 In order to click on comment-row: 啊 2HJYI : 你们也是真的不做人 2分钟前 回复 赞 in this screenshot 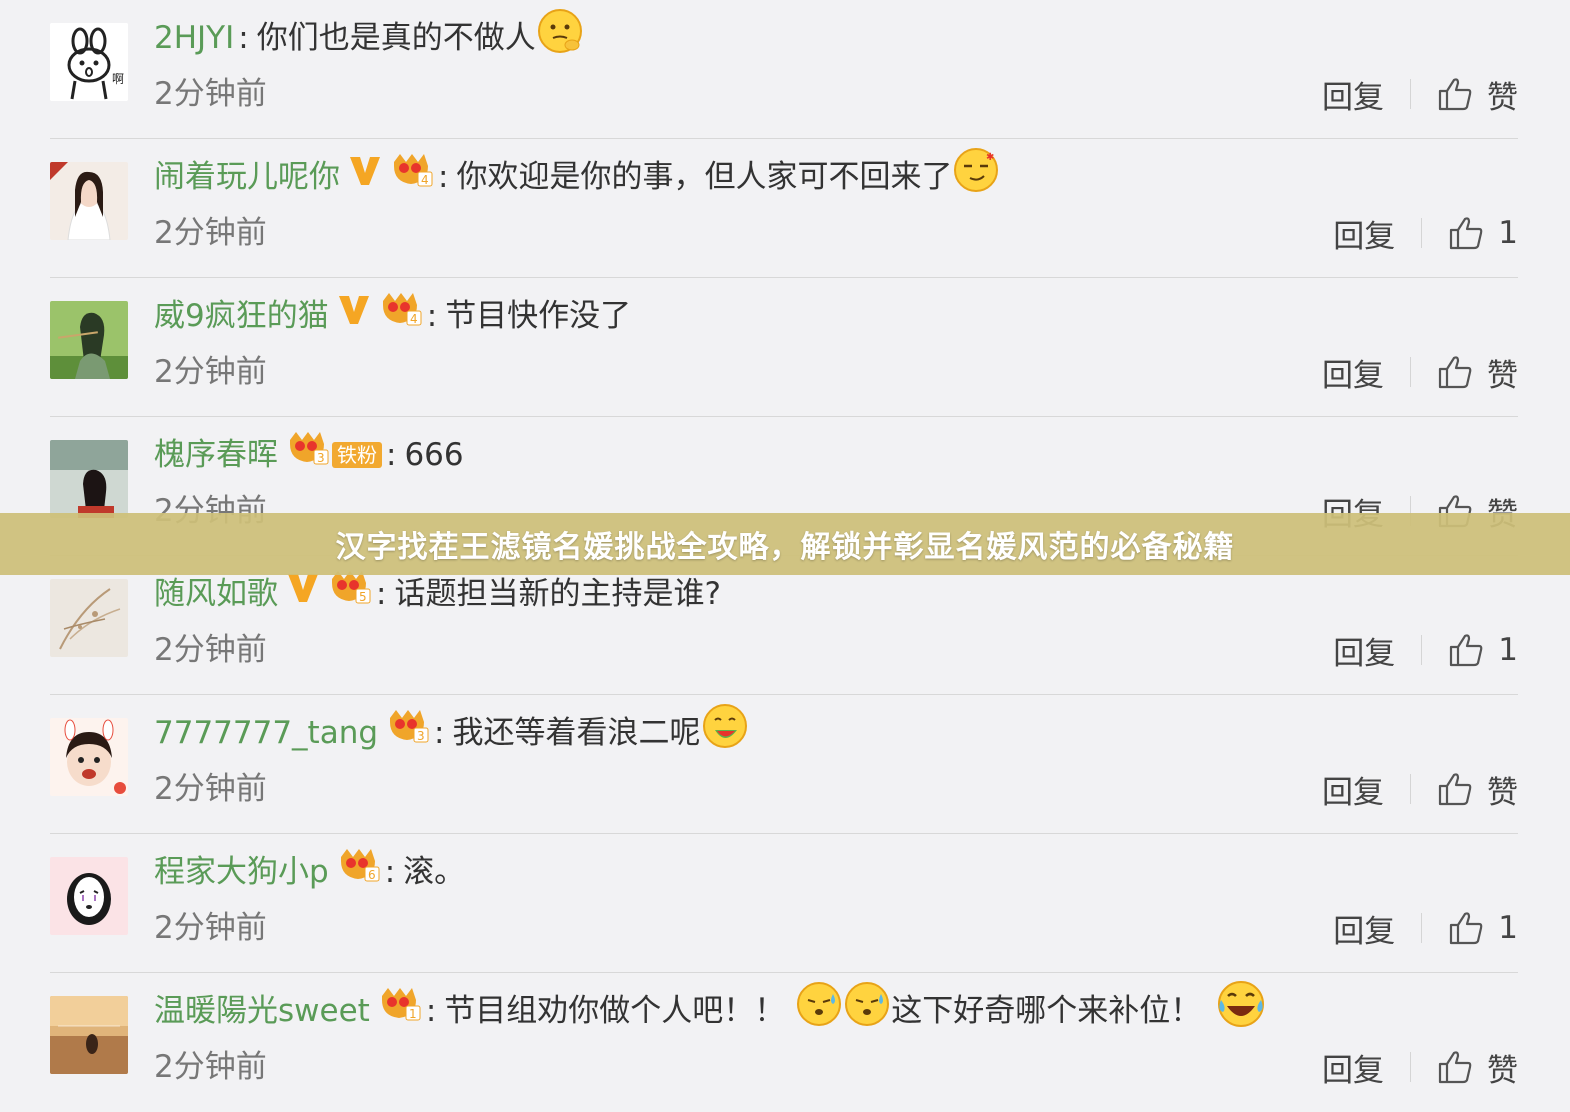, I will do `click(785, 69)`.